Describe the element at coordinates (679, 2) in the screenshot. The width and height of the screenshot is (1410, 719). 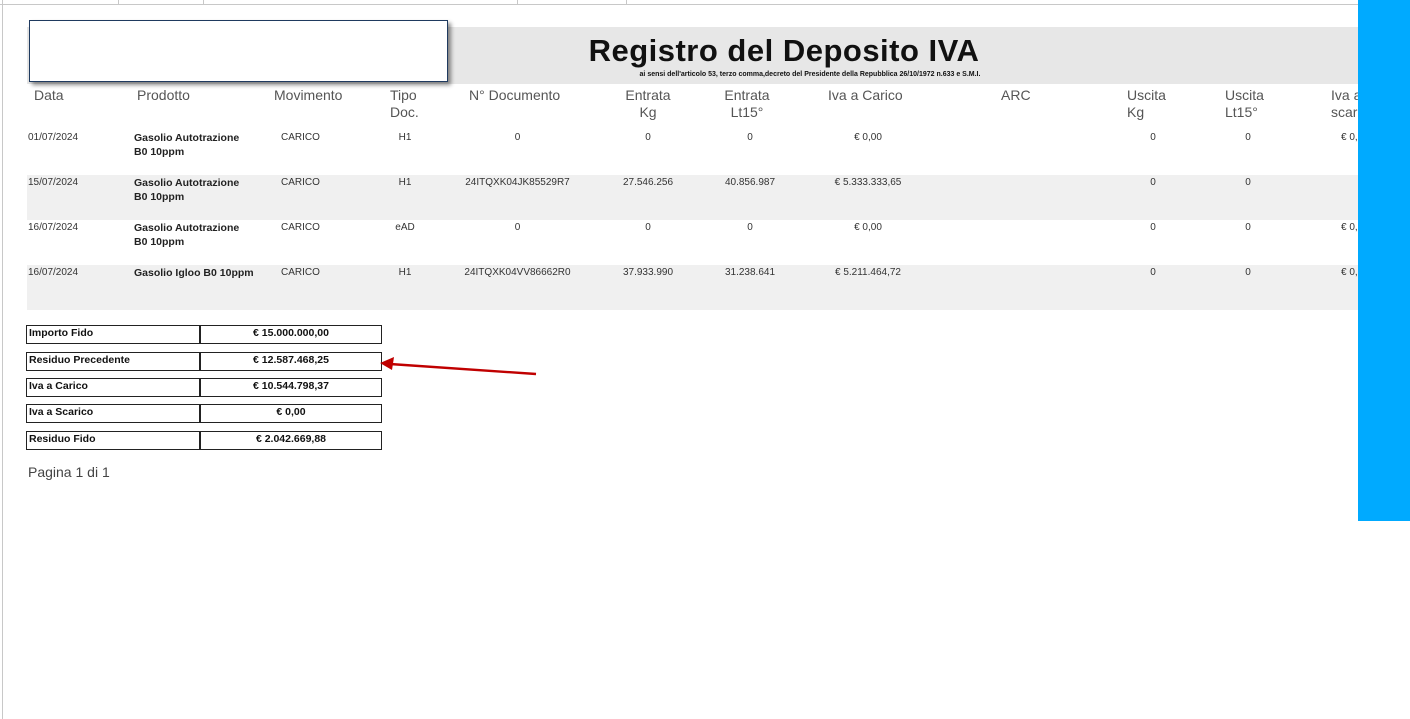
I see `tab-strip` at that location.